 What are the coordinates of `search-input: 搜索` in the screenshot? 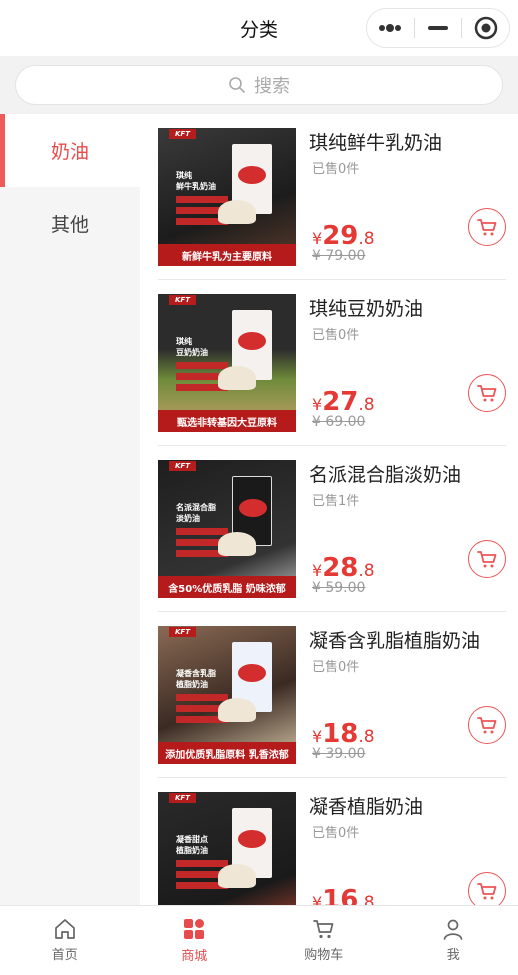 It's located at (259, 85).